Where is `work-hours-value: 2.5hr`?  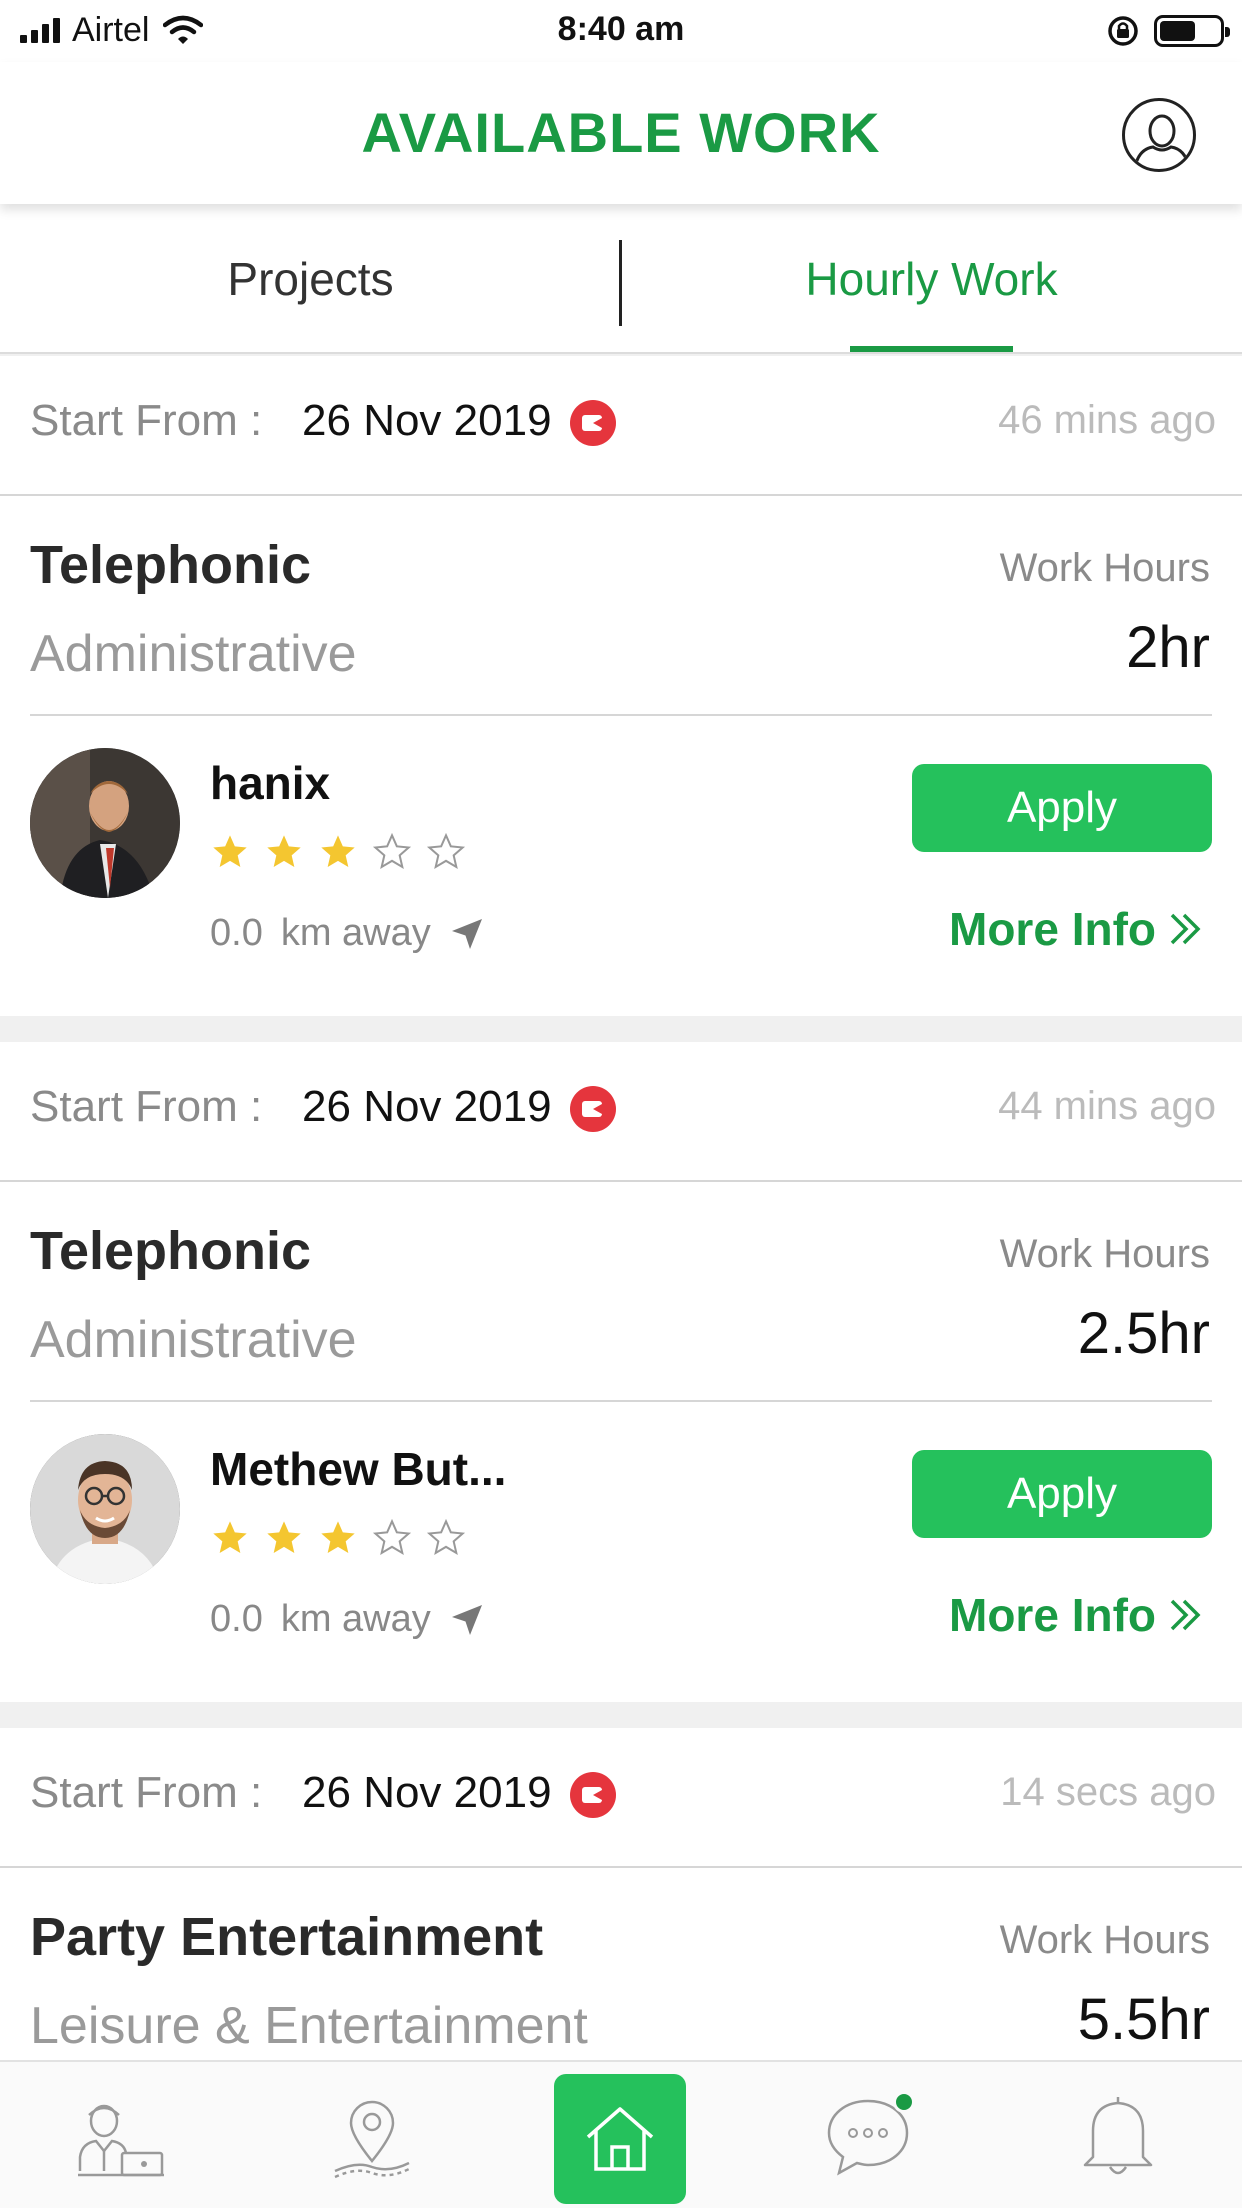
work-hours-value: 2.5hr is located at coordinates (1143, 1333).